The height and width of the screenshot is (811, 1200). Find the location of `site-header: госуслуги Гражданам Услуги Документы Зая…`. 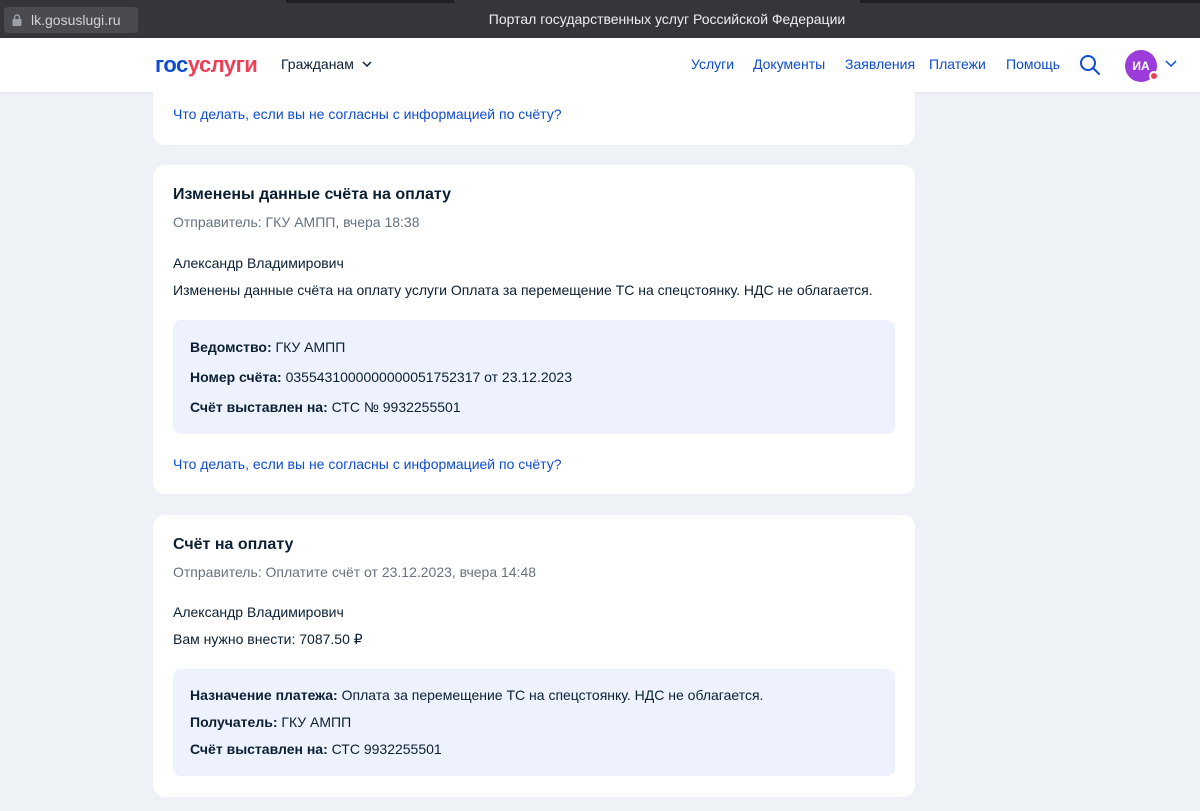

site-header: госуслуги Гражданам Услуги Документы Зая… is located at coordinates (600, 65).